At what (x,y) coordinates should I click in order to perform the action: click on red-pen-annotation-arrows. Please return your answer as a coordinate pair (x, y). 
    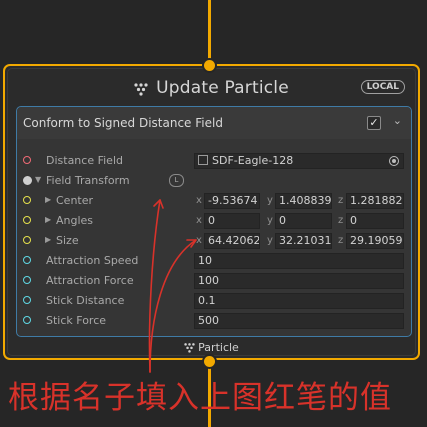
    Looking at the image, I should click on (172, 286).